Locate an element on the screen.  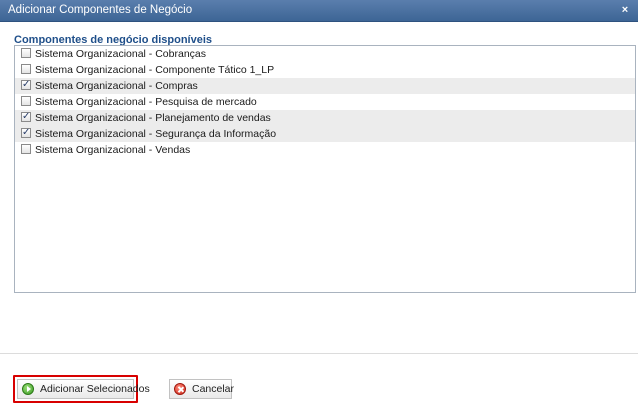
footer-divider is located at coordinates (319, 353).